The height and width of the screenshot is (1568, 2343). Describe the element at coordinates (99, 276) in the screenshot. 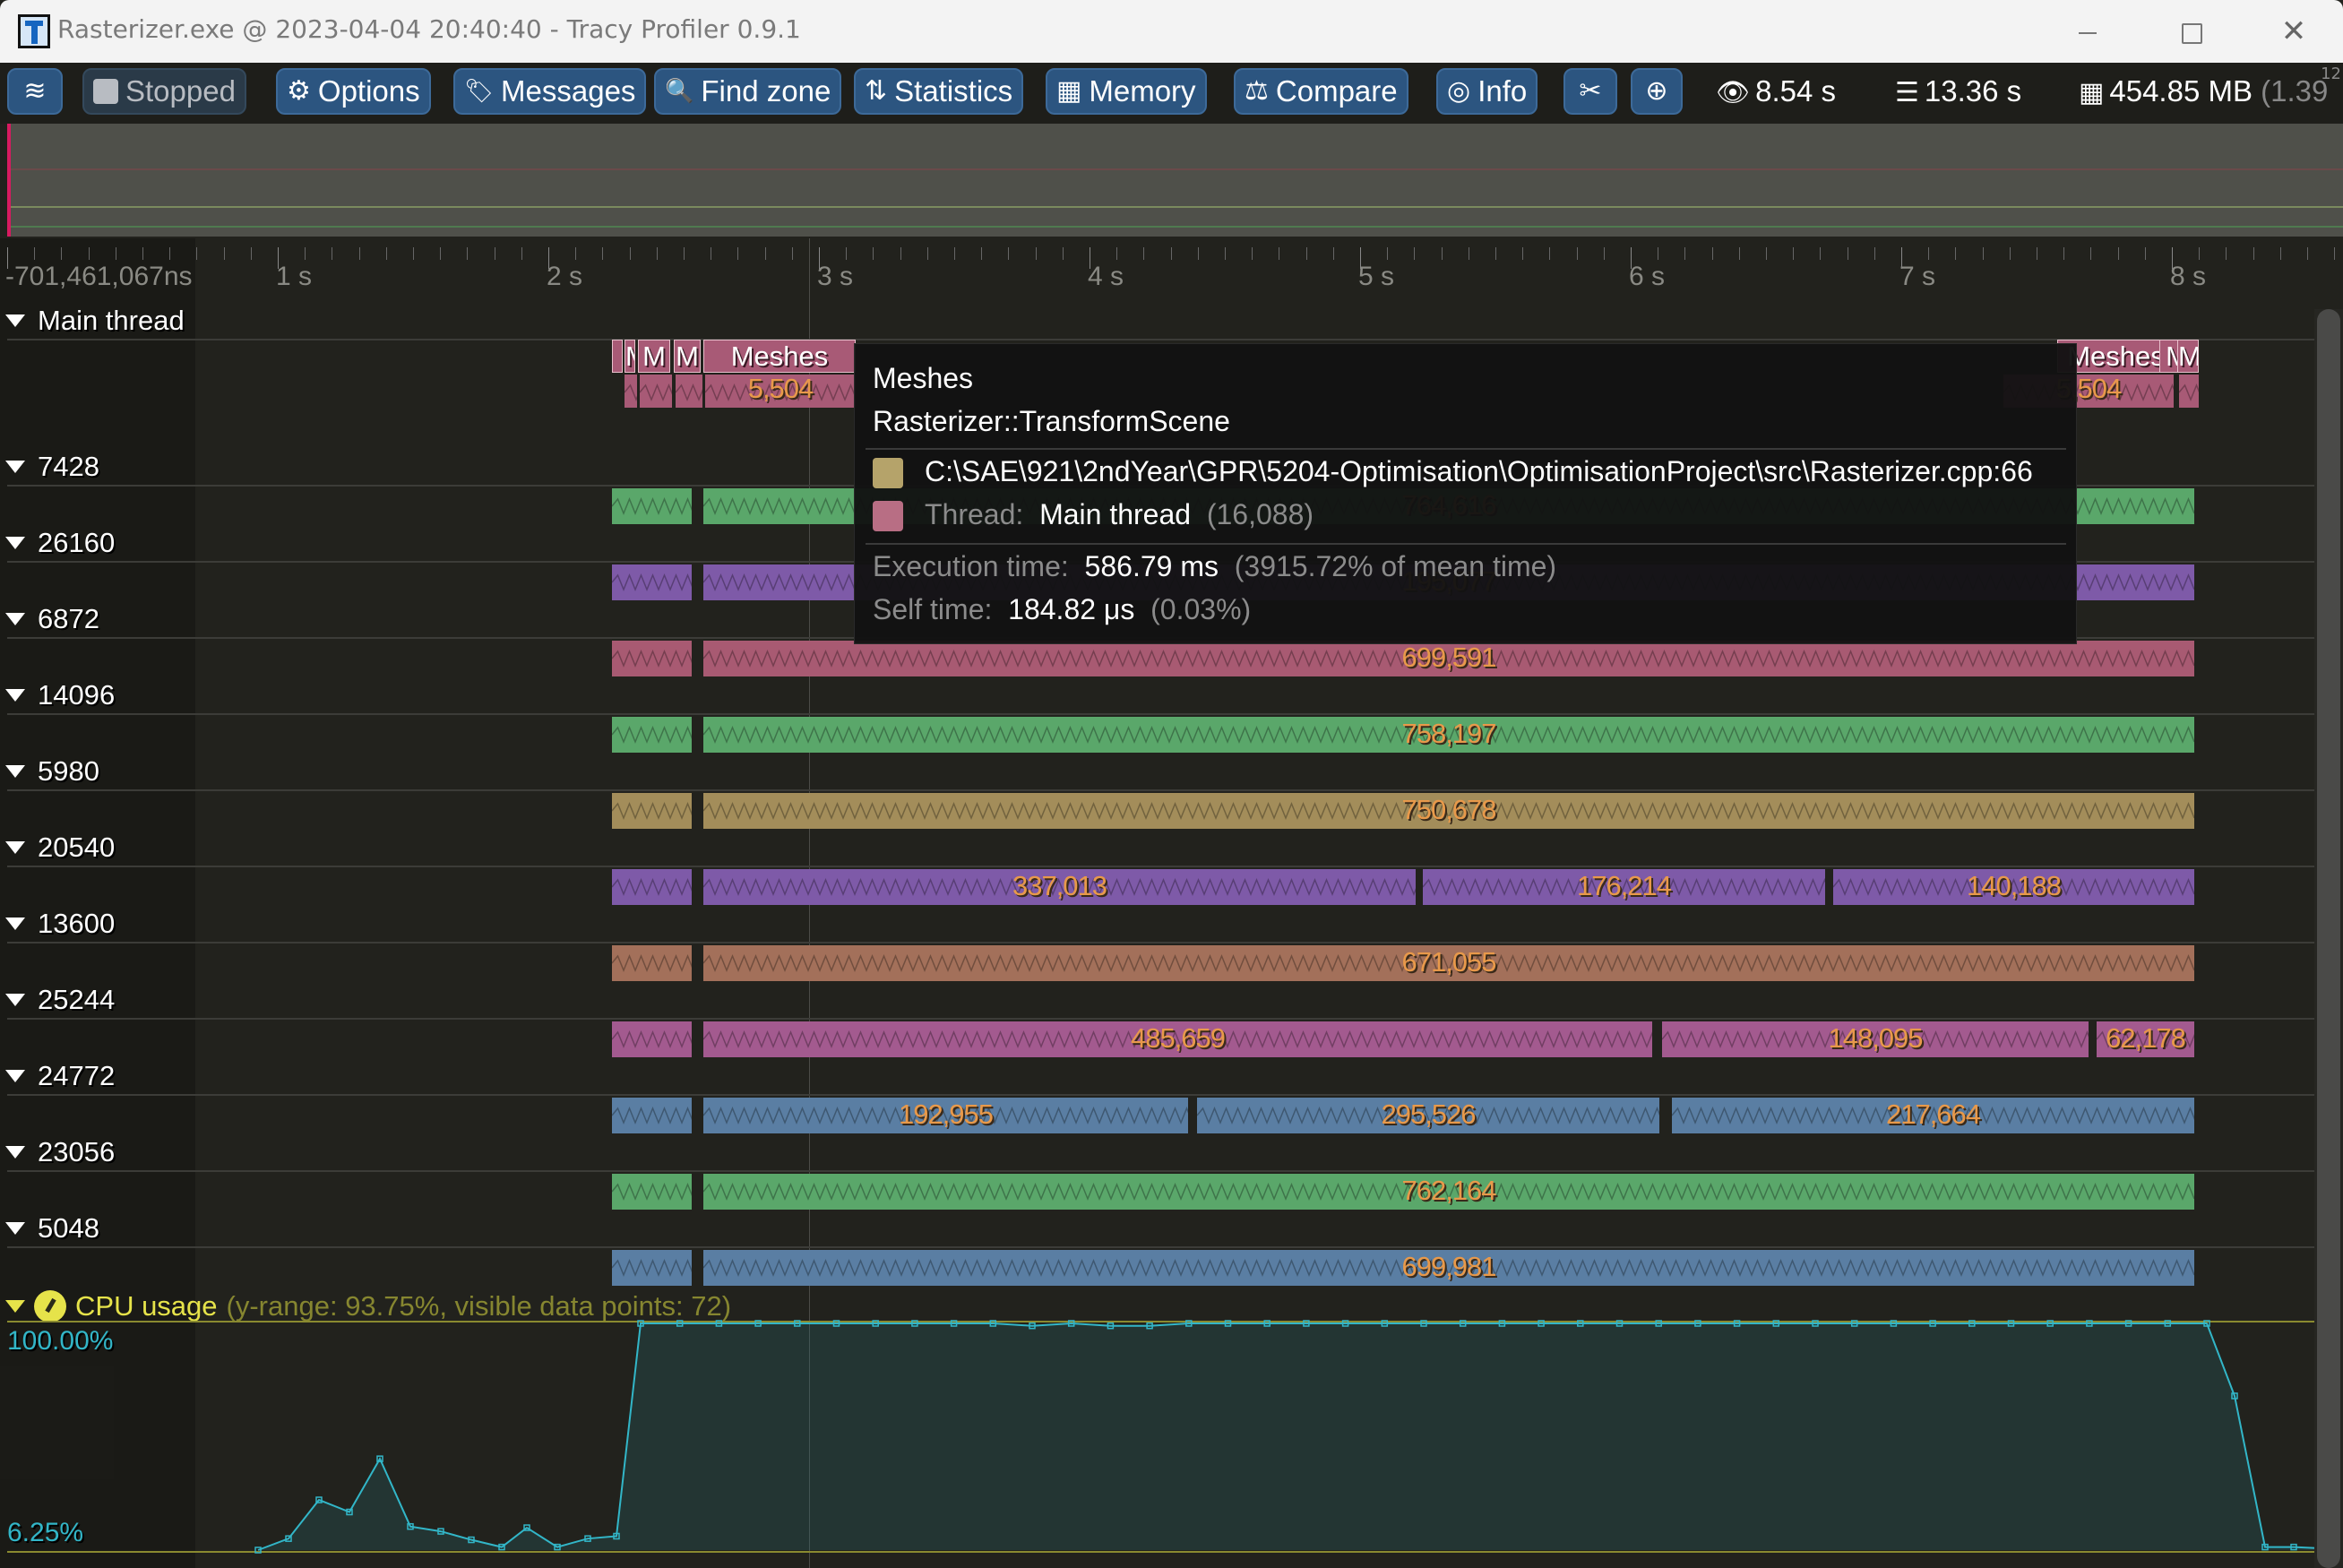

I see `timeline-start-label: -701,461,067ns` at that location.